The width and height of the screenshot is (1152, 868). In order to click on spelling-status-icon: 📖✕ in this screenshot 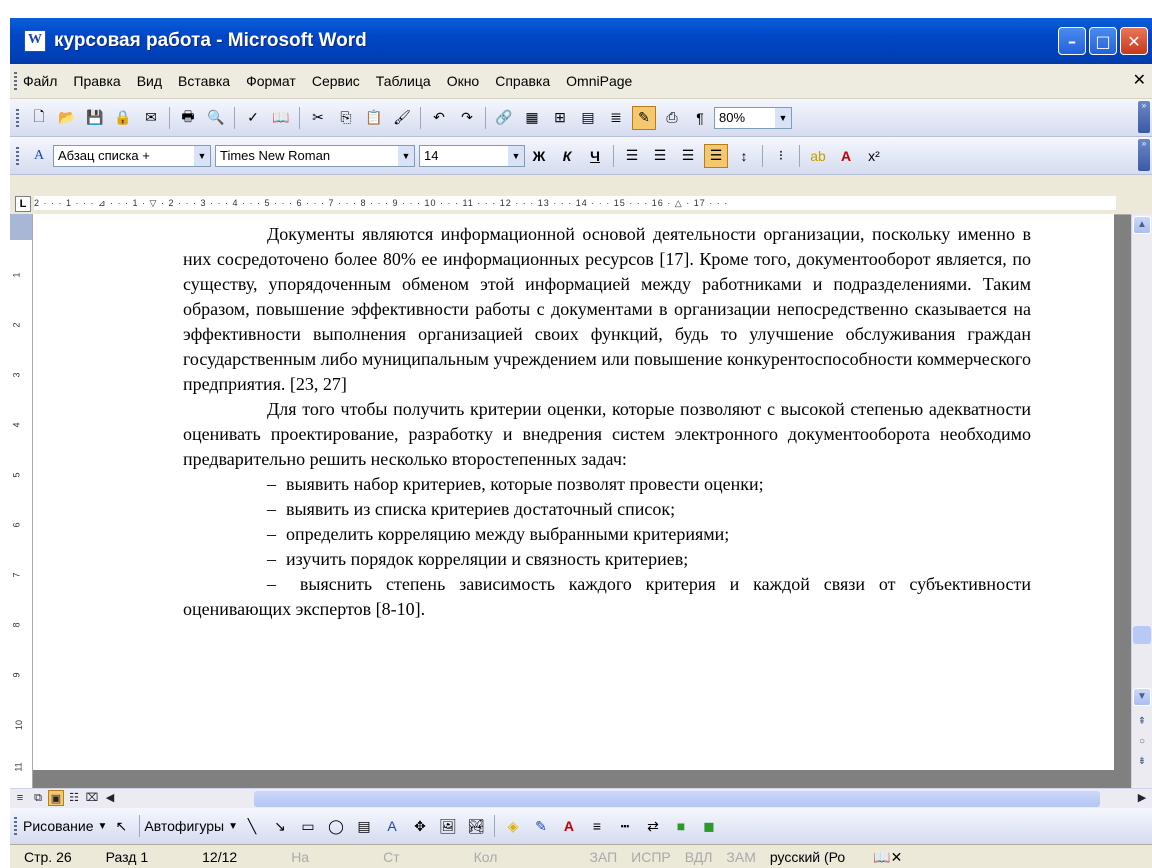, I will do `click(887, 857)`.